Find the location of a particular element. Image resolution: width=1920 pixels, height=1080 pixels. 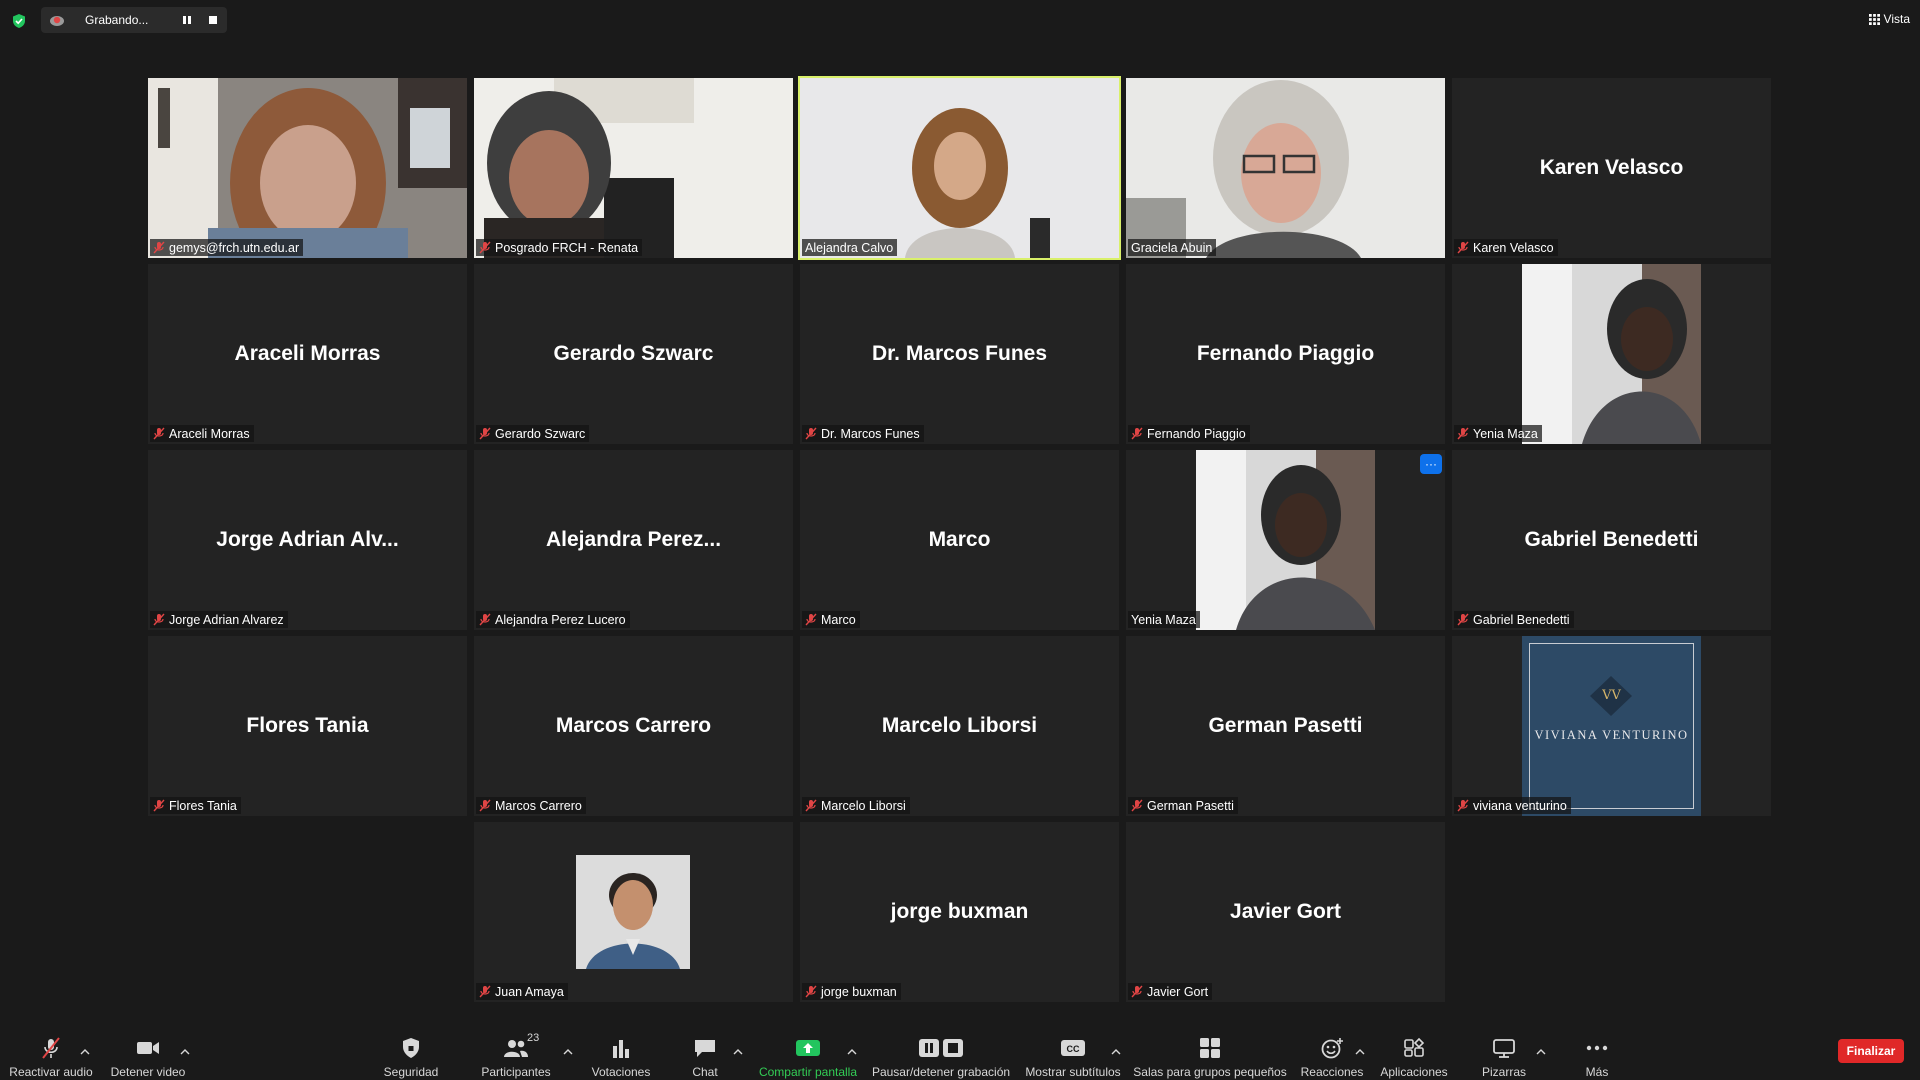

participant-tile: Posgrado FRCH - Renata is located at coordinates (633, 168).